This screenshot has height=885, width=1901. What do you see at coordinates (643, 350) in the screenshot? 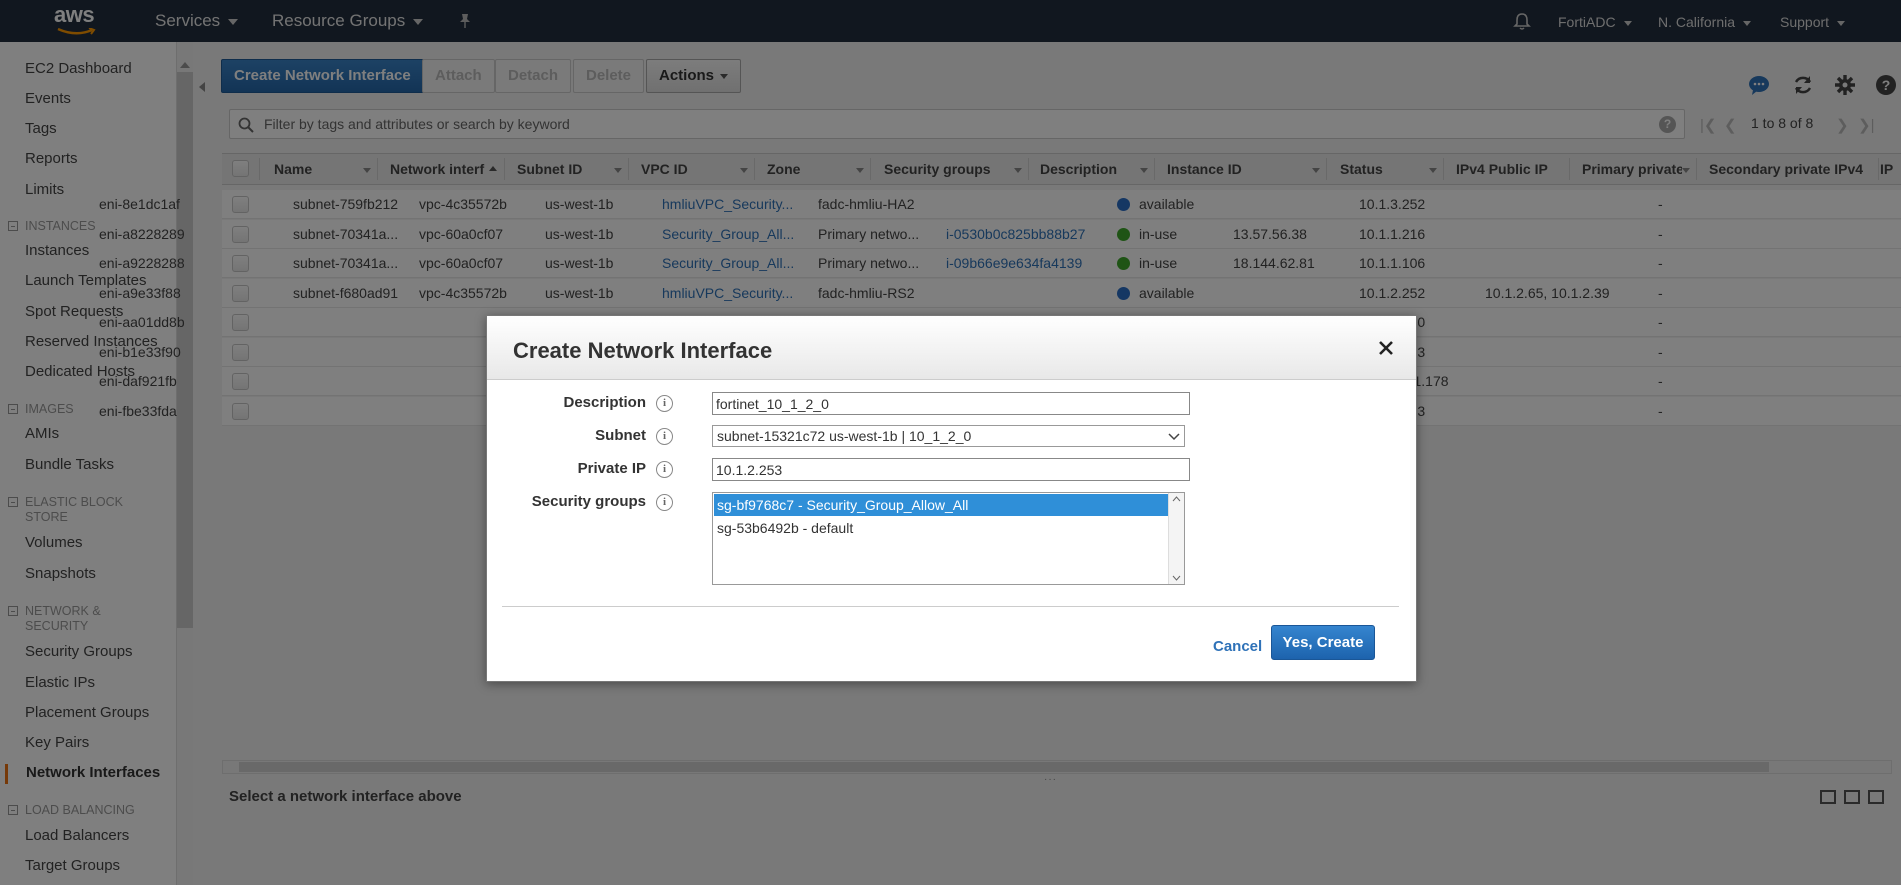
I see `dialog-title: Create Network Interface` at bounding box center [643, 350].